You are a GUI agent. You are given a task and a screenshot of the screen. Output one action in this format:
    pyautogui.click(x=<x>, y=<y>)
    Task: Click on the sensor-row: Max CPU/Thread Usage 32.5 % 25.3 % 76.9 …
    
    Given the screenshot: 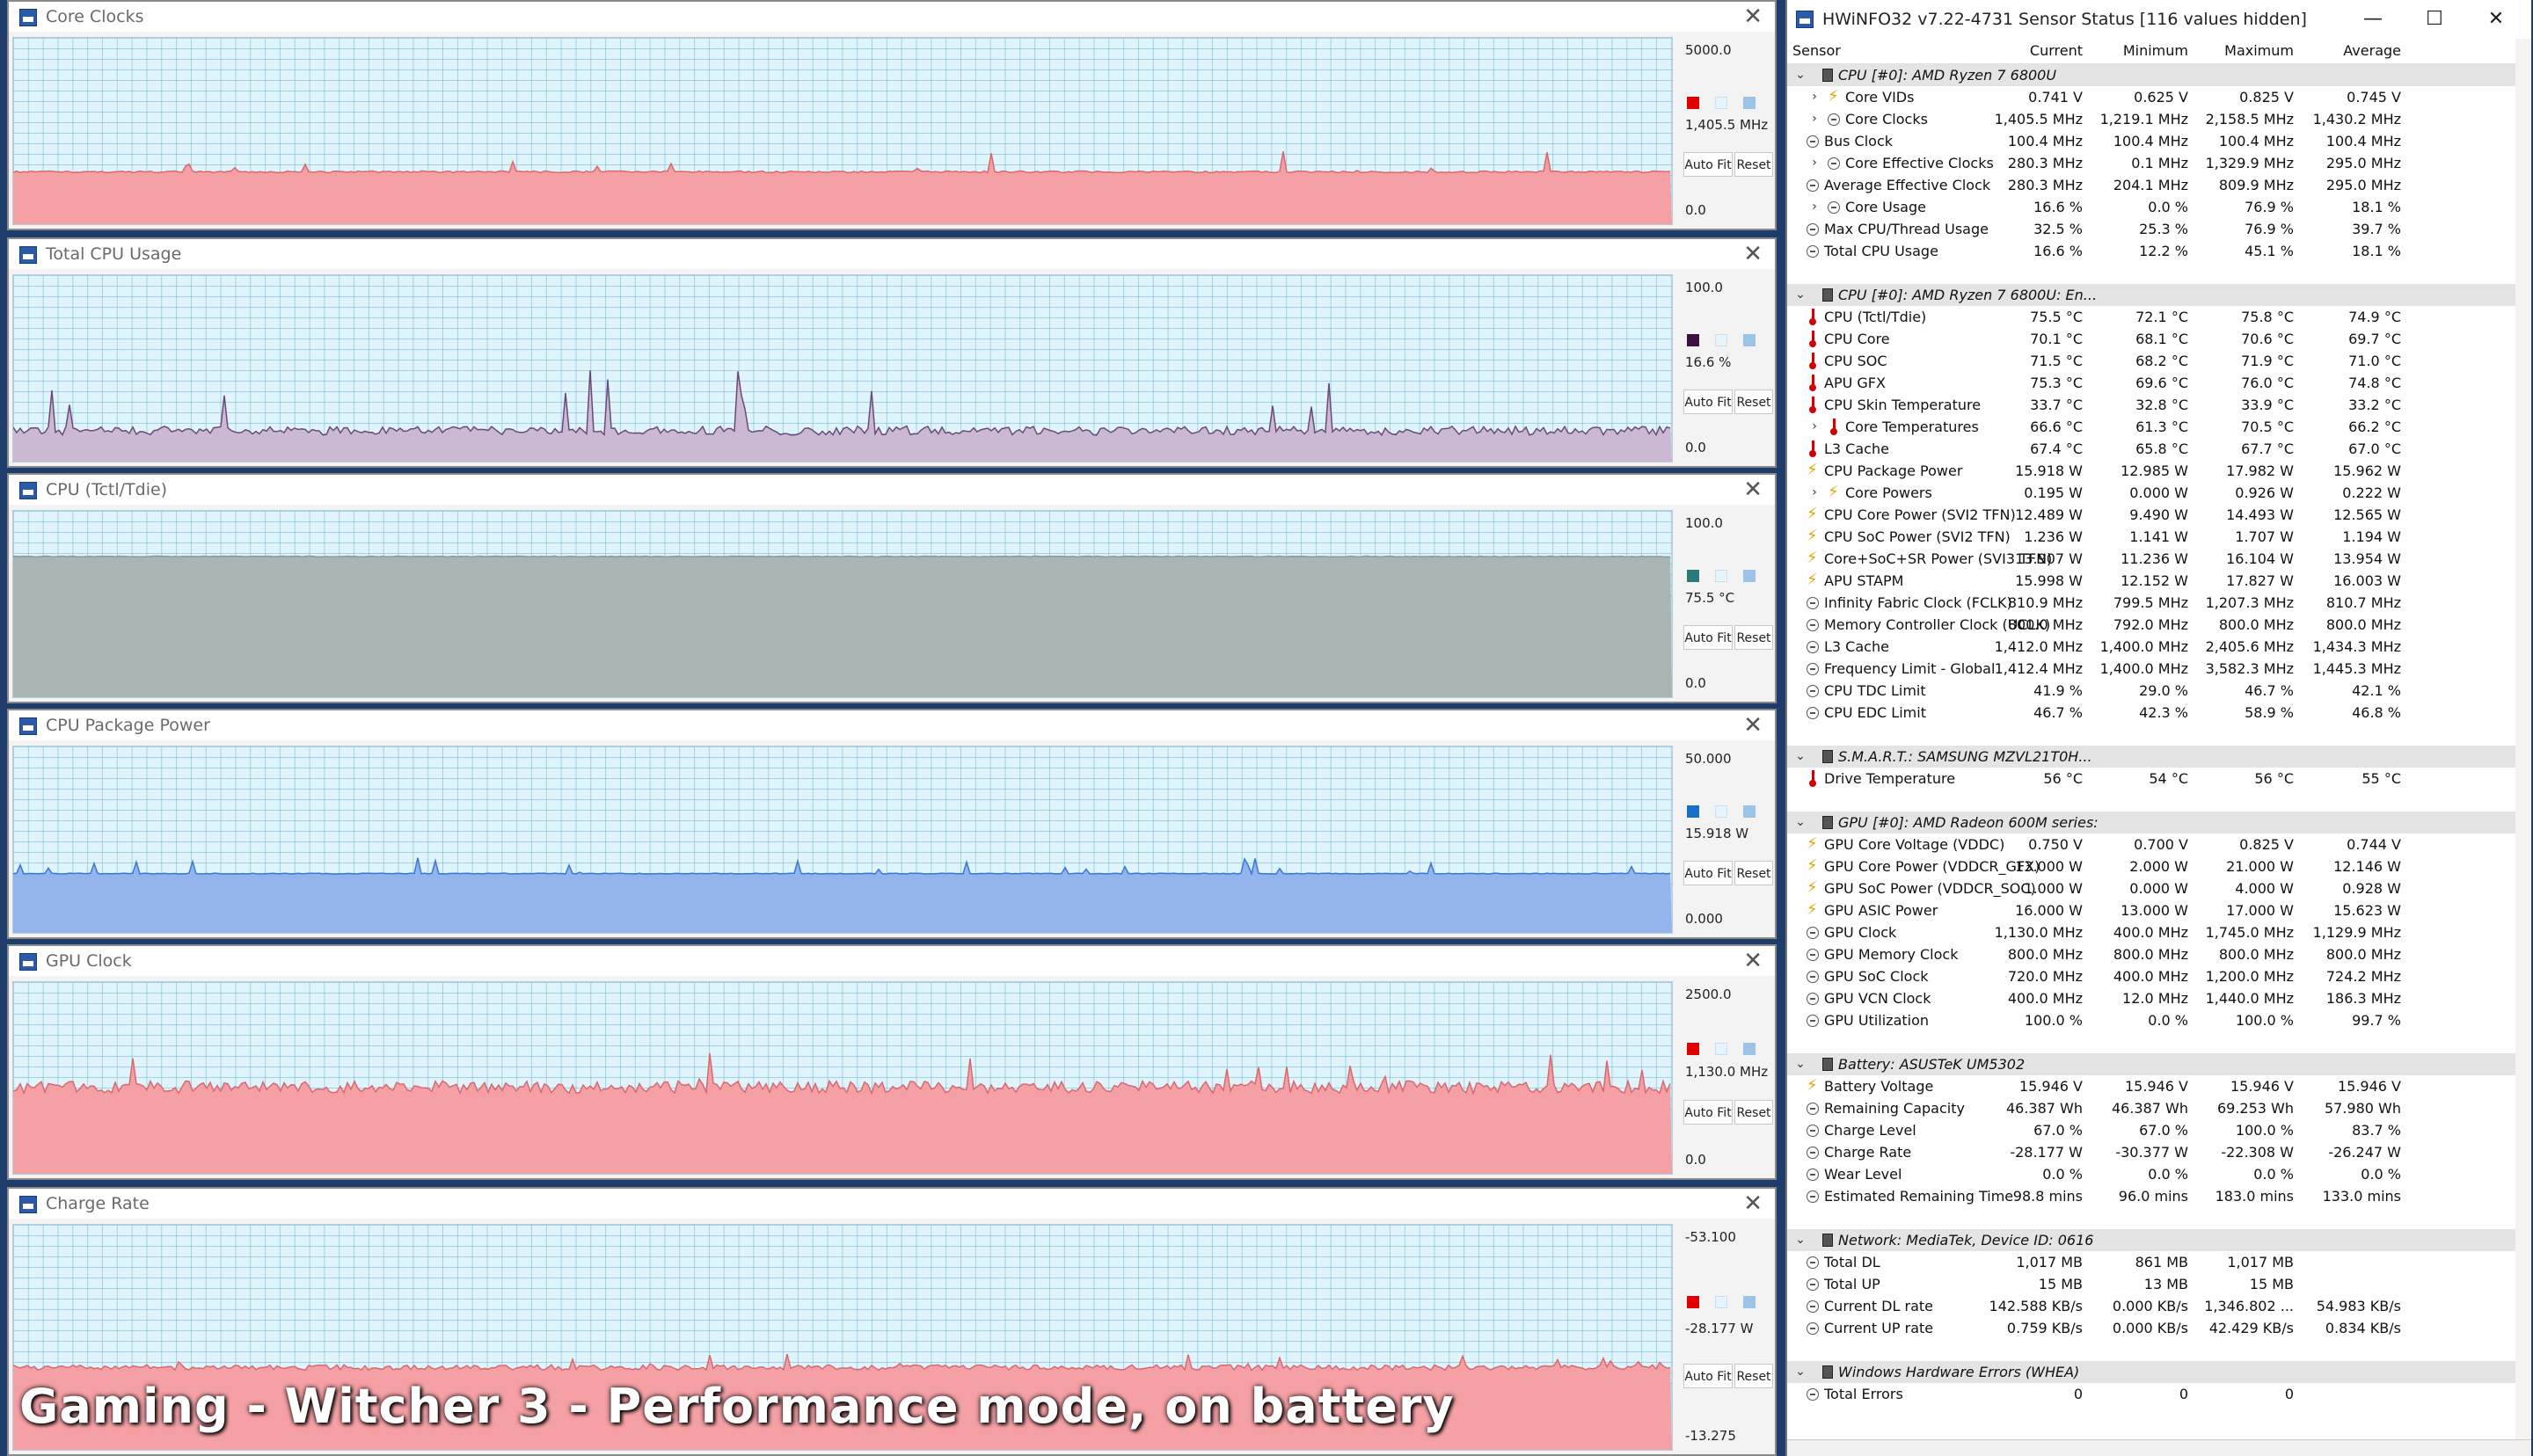 What is the action you would take?
    pyautogui.click(x=2159, y=229)
    